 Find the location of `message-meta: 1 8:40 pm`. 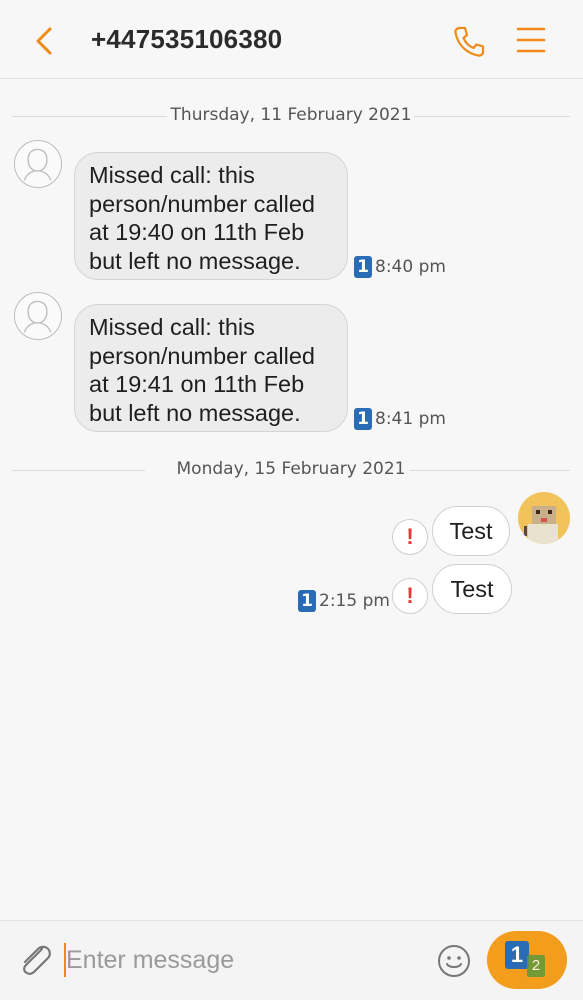

message-meta: 1 8:40 pm is located at coordinates (400, 267).